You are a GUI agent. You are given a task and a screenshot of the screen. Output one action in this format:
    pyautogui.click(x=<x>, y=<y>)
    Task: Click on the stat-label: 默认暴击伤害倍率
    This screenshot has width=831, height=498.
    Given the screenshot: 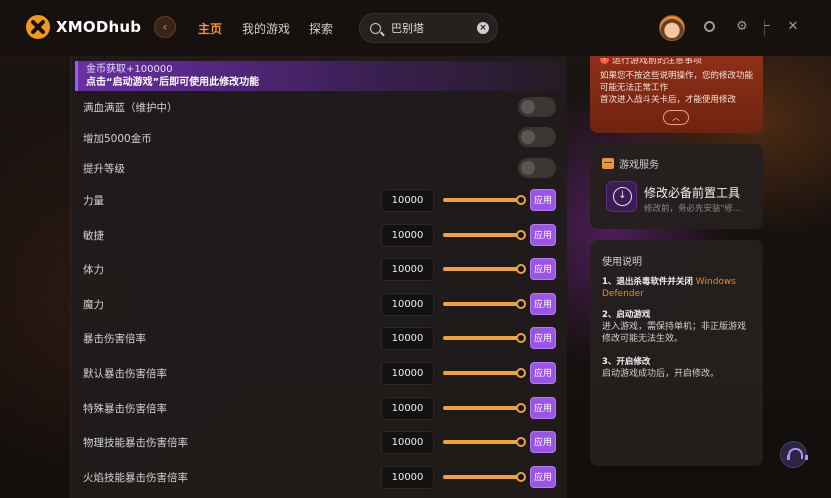 What is the action you would take?
    pyautogui.click(x=125, y=374)
    